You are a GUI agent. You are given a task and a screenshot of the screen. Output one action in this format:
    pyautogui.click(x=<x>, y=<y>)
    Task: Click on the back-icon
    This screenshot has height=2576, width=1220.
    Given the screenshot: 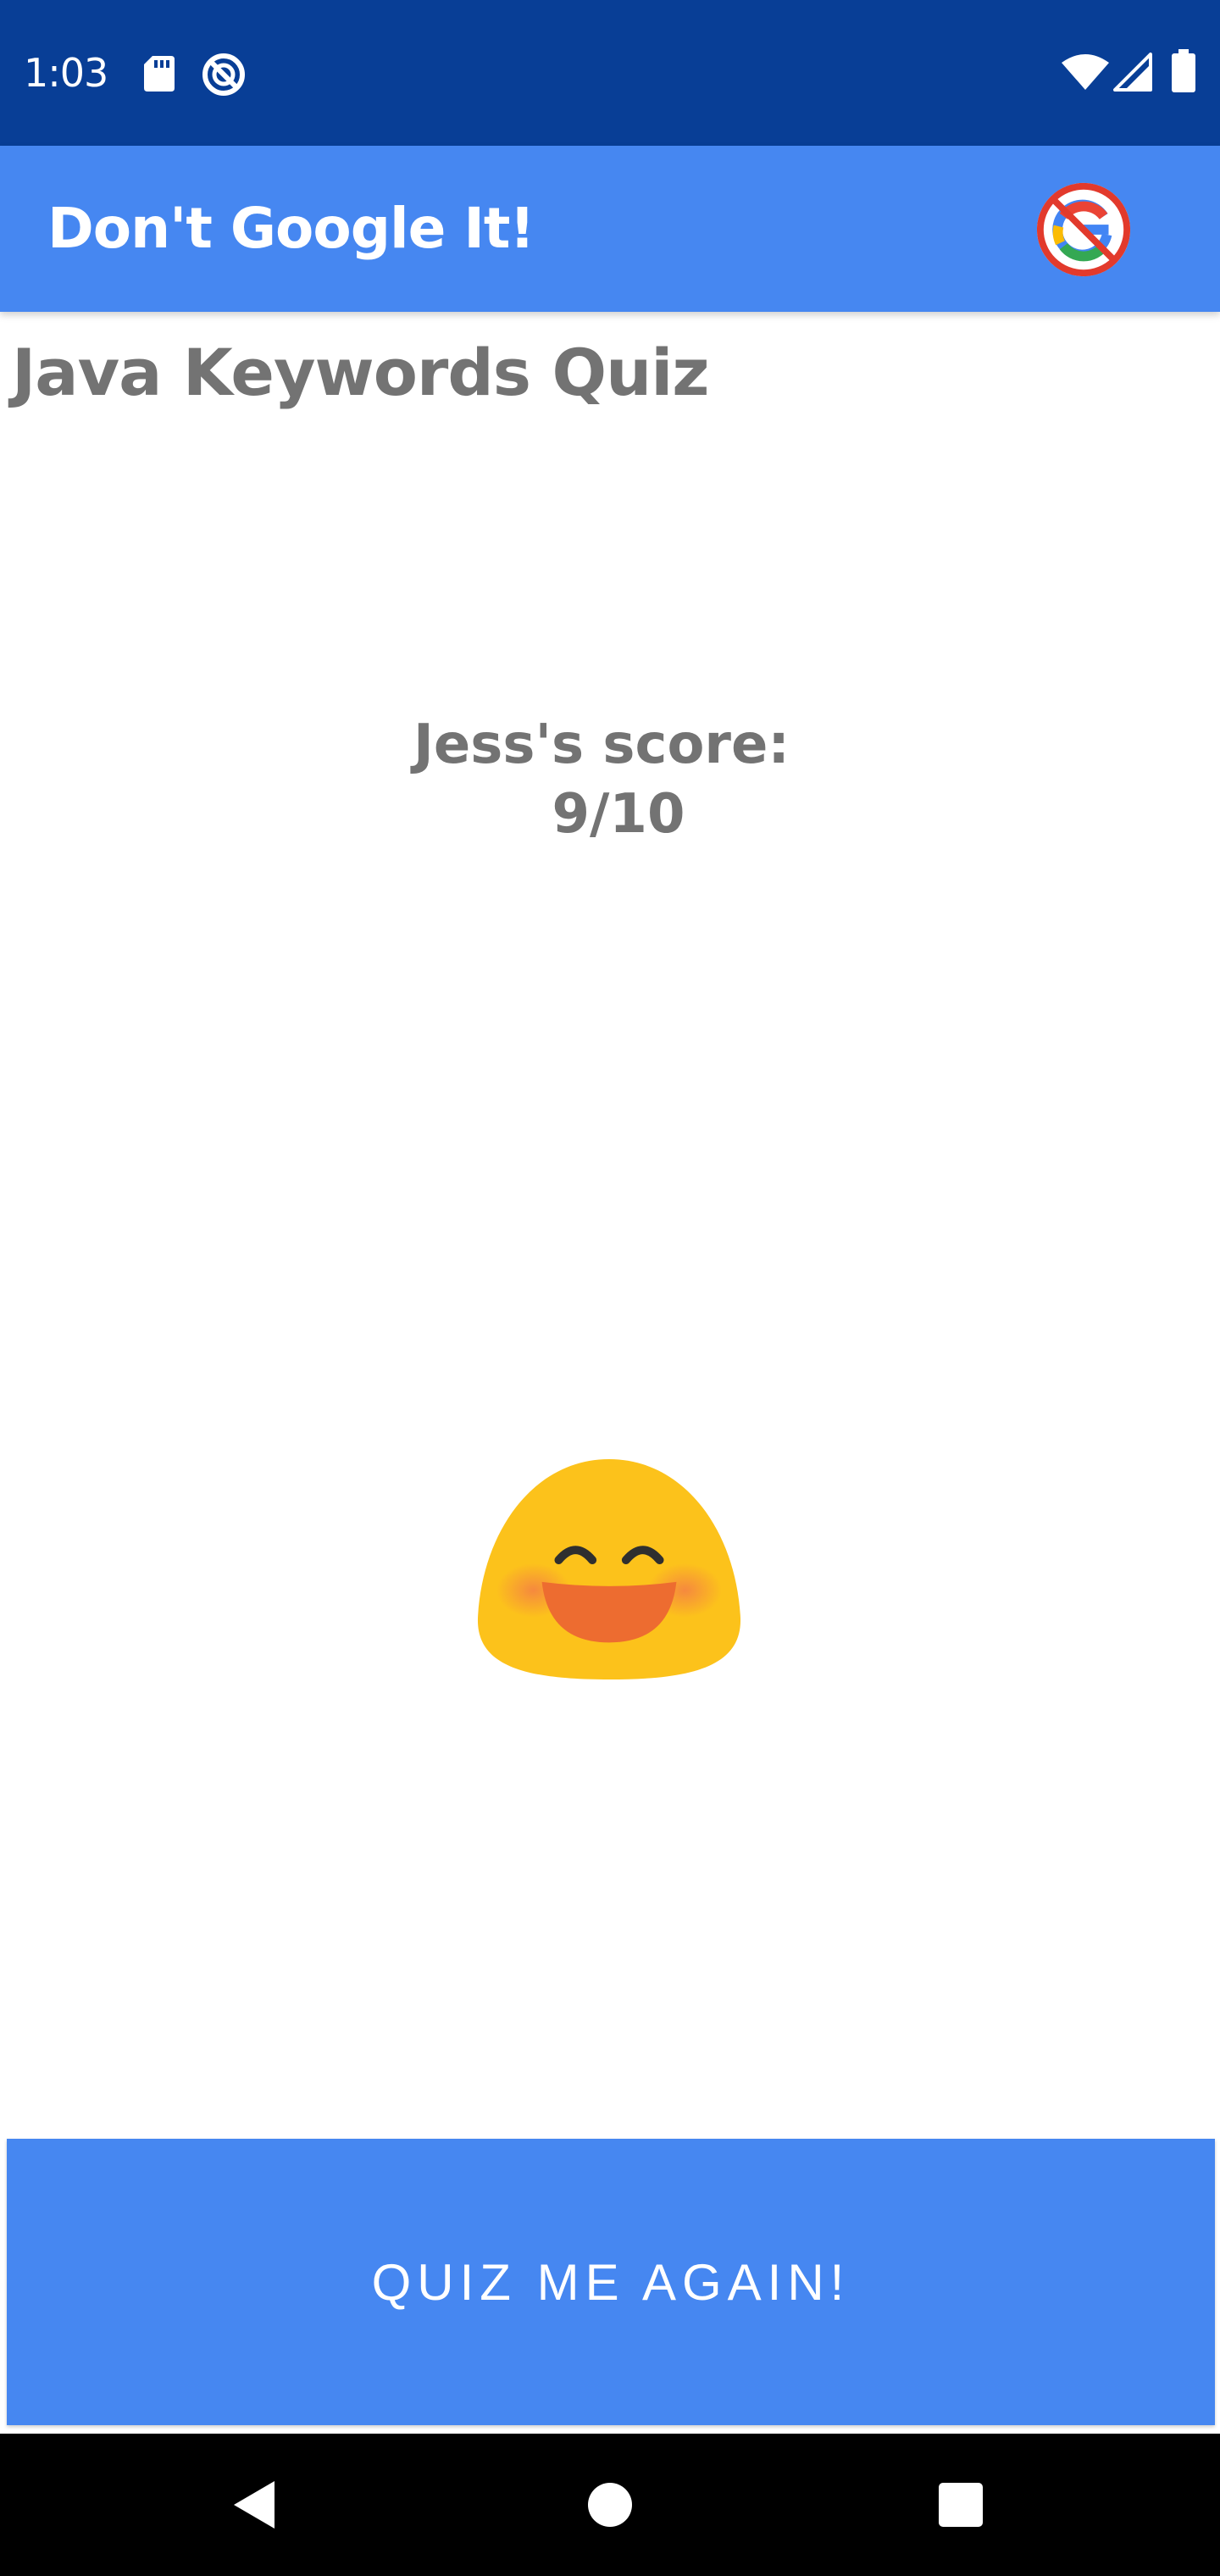 What is the action you would take?
    pyautogui.click(x=254, y=2505)
    